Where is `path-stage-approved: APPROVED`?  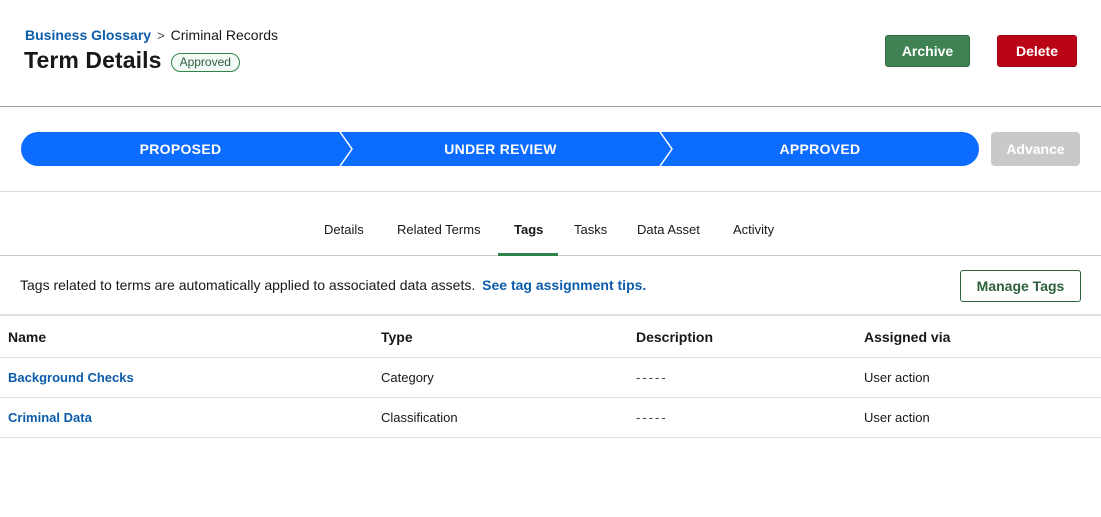 path-stage-approved: APPROVED is located at coordinates (820, 149).